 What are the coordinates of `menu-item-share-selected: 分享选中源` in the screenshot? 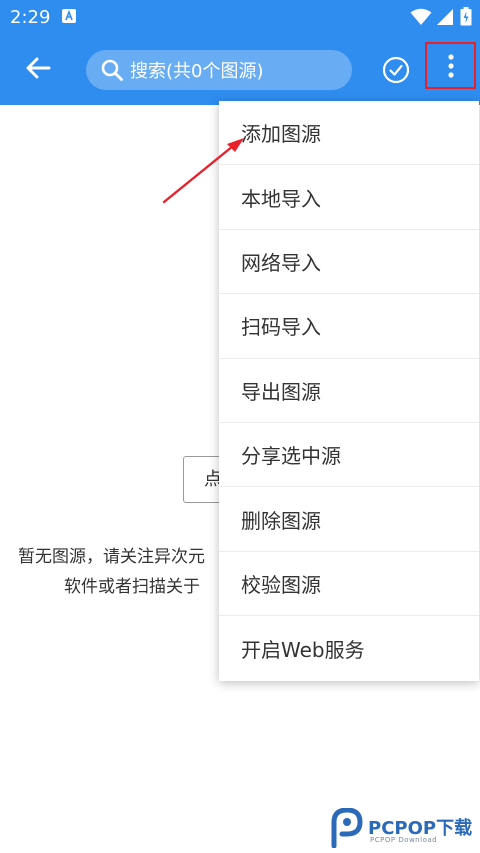 It's located at (349, 455).